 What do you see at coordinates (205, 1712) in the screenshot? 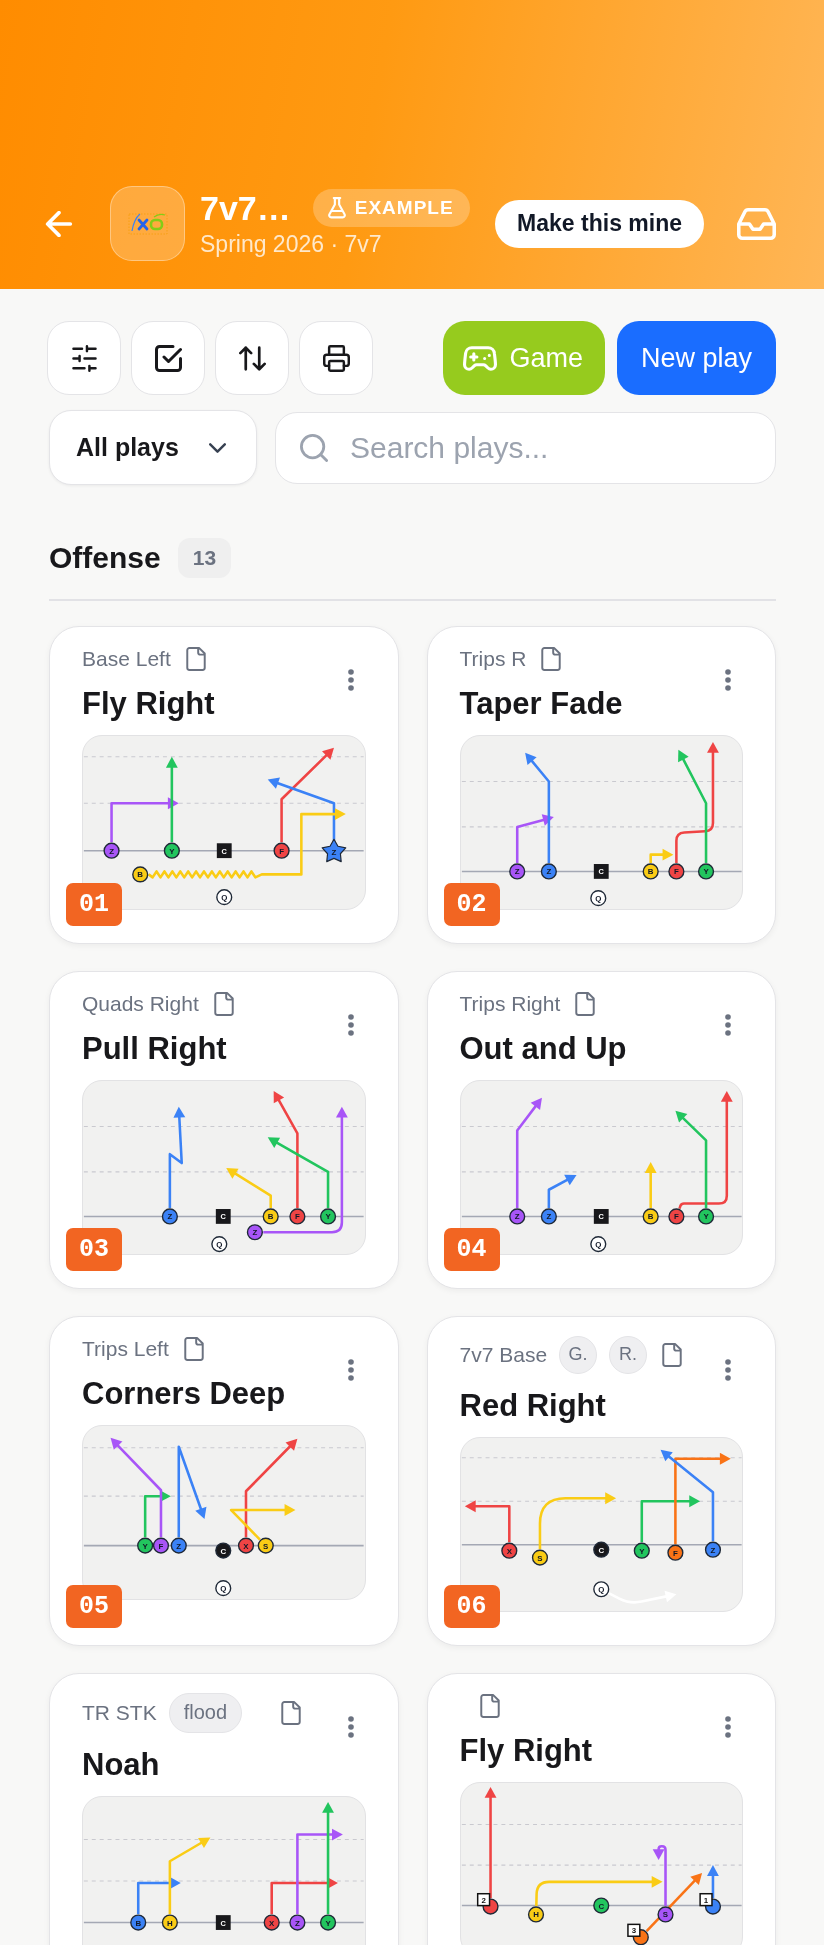
I see `tag-chip: flood` at bounding box center [205, 1712].